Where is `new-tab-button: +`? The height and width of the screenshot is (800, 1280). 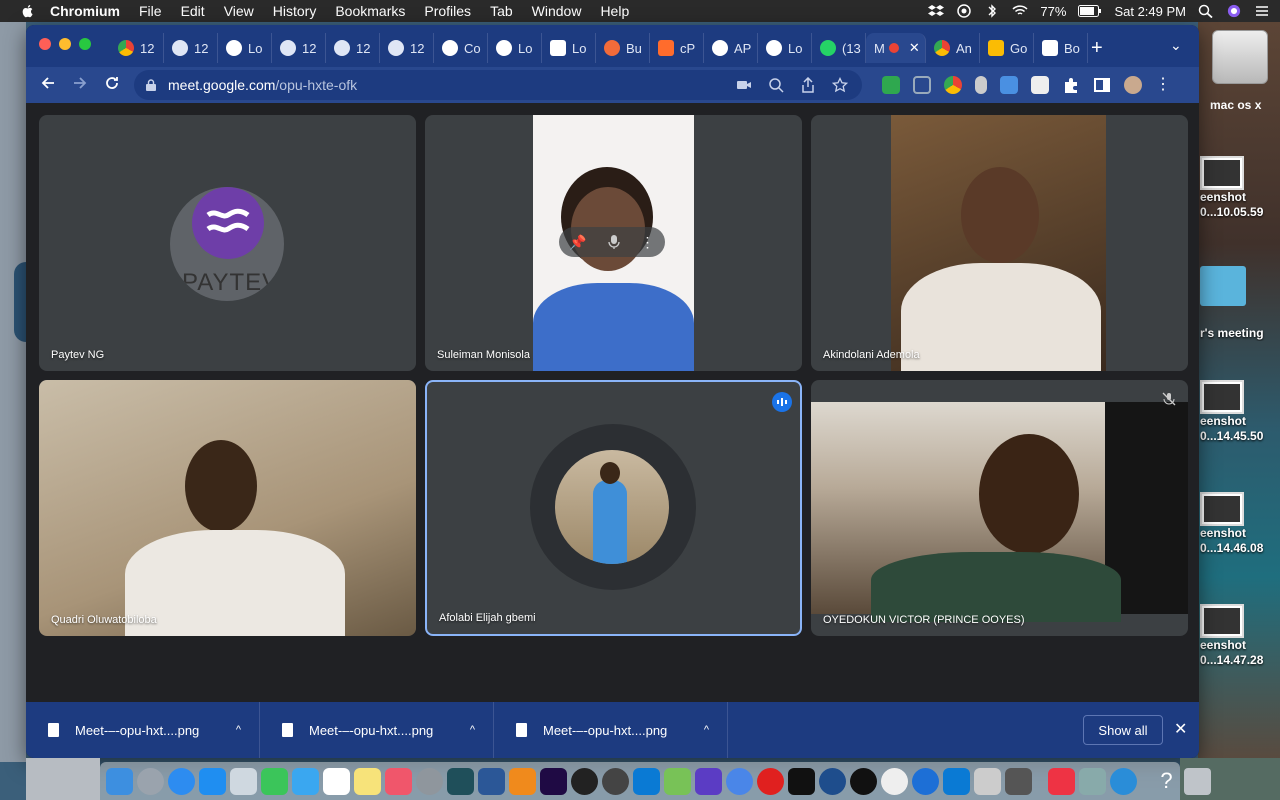
new-tab-button: + is located at coordinates (1097, 48).